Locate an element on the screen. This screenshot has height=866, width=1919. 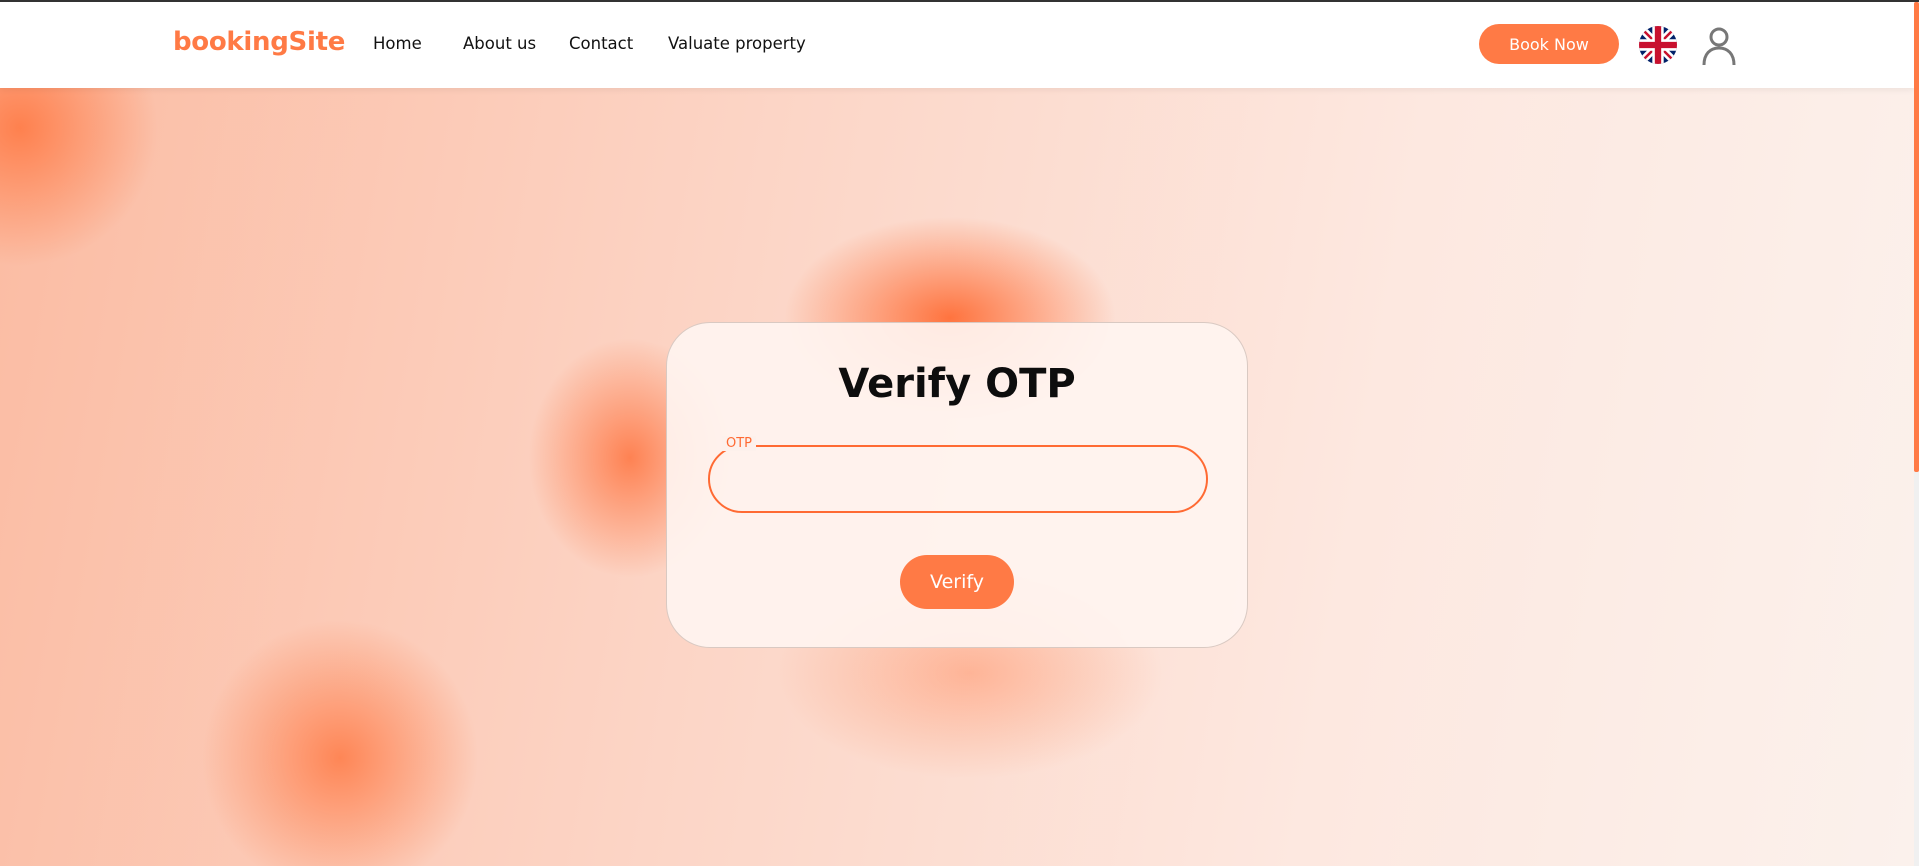
uk-flag-icon is located at coordinates (1658, 45).